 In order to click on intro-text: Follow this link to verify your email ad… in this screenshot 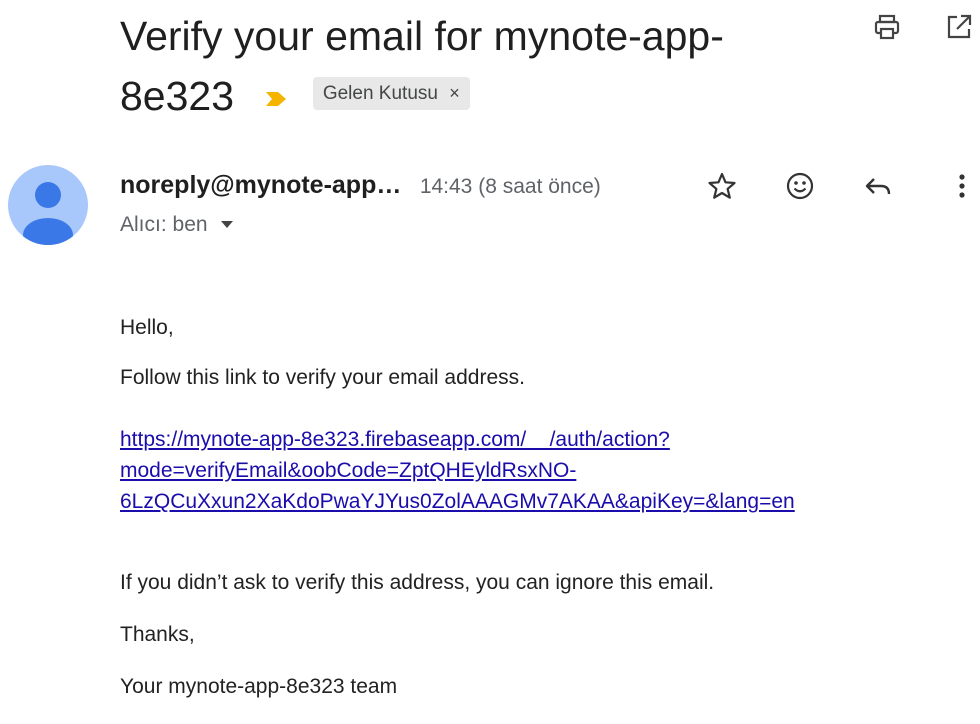, I will do `click(322, 377)`.